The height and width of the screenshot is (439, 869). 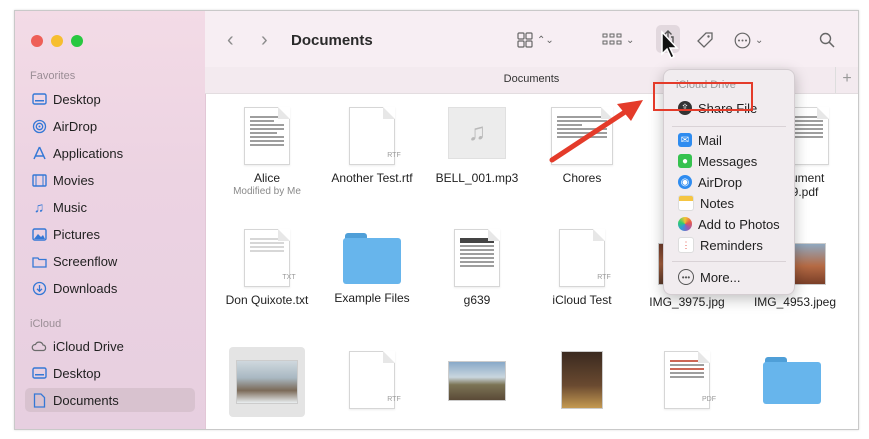 I want to click on more-icon: •••, so click(x=686, y=277).